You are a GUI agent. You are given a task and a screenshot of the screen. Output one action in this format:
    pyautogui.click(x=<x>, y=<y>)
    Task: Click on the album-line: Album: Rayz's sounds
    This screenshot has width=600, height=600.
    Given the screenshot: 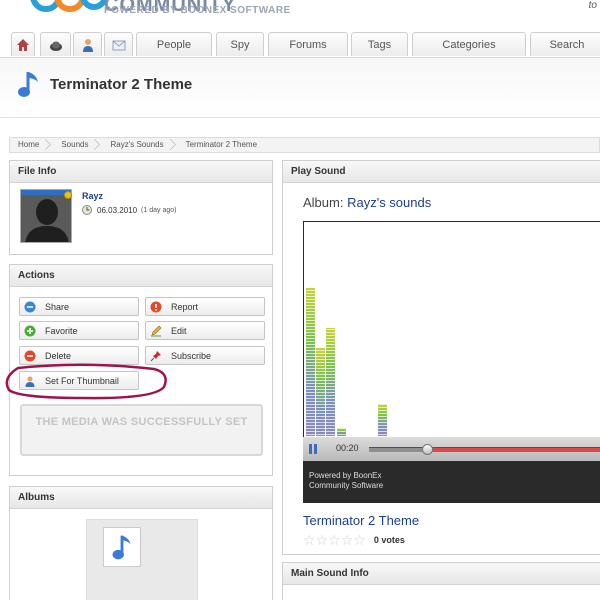 What is the action you would take?
    pyautogui.click(x=367, y=202)
    